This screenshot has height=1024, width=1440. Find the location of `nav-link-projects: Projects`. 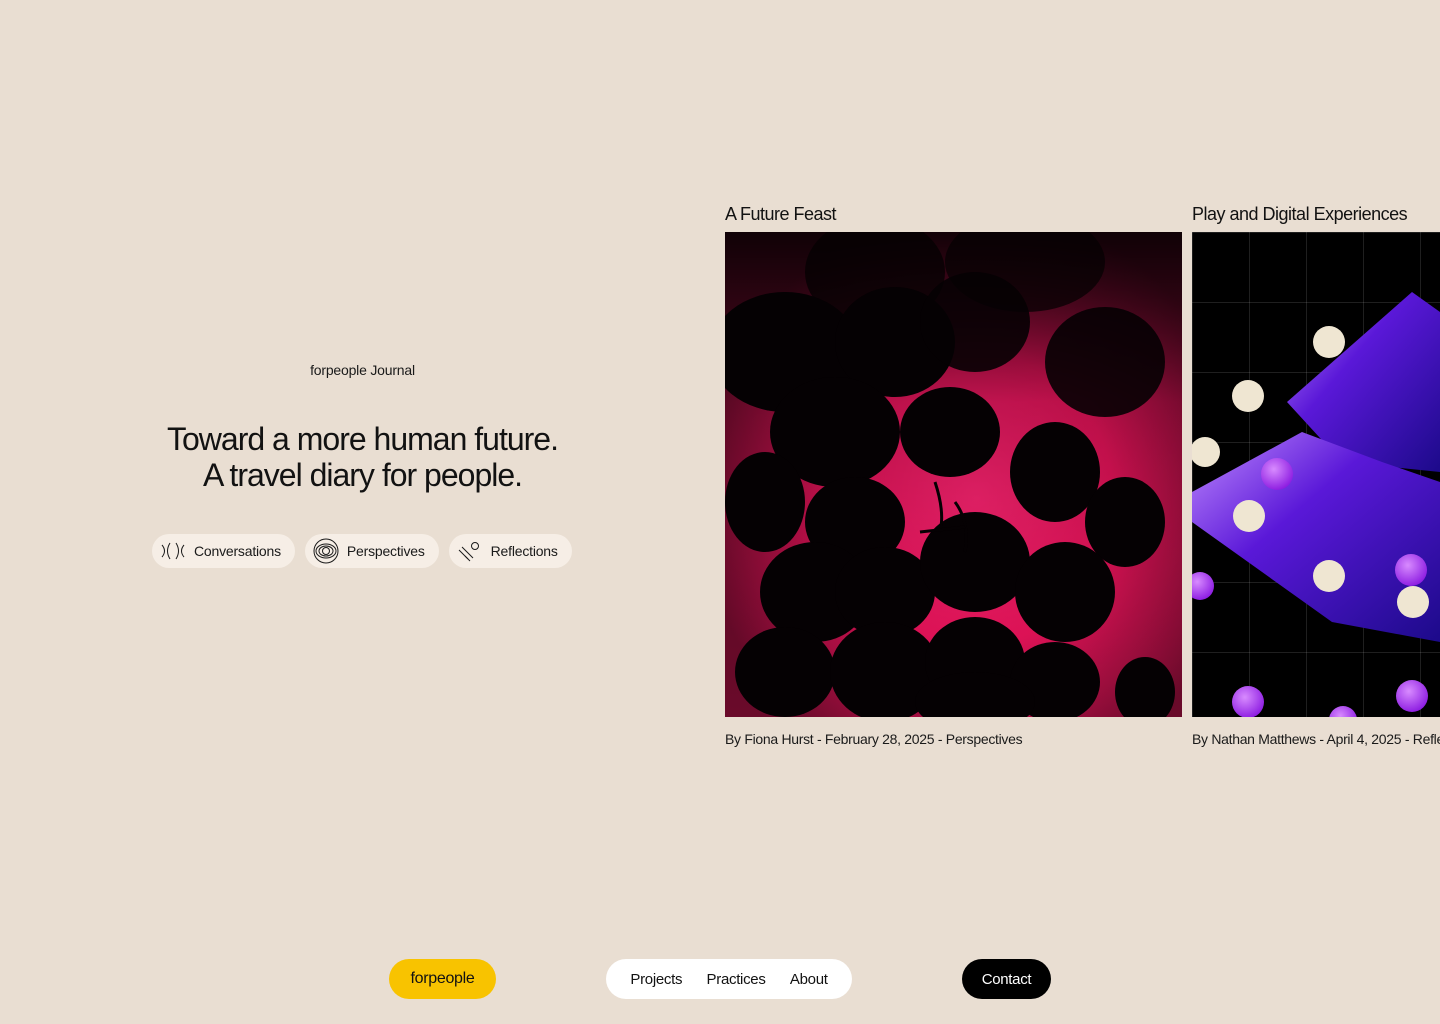

nav-link-projects: Projects is located at coordinates (656, 979).